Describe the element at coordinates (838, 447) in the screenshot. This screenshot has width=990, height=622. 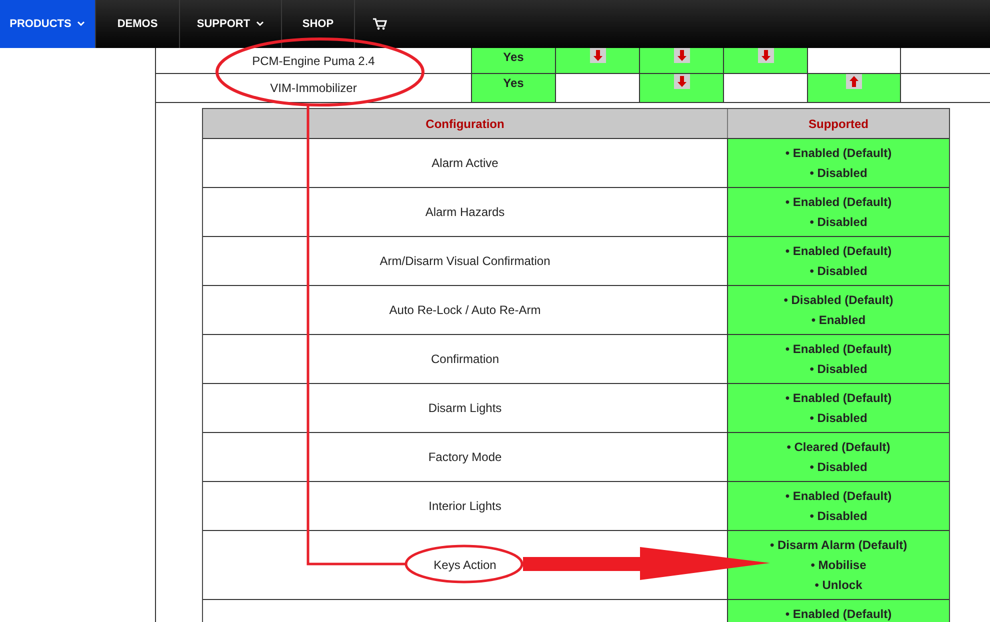
I see `option-text: • Cleared (Default)` at that location.